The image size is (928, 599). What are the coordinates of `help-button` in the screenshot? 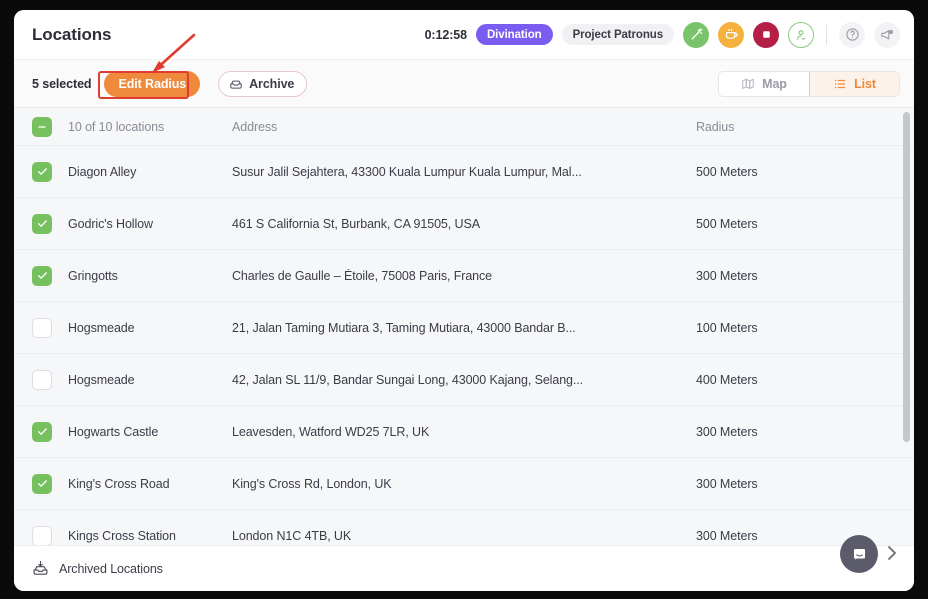 It's located at (852, 34).